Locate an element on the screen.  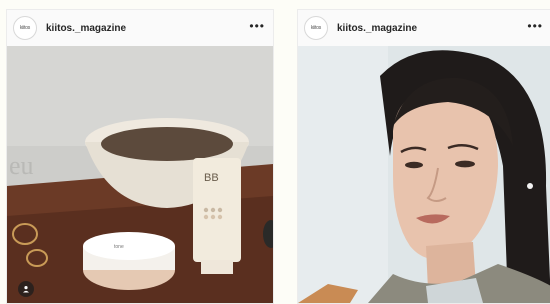
svg-text: tone is located at coordinates (119, 247).